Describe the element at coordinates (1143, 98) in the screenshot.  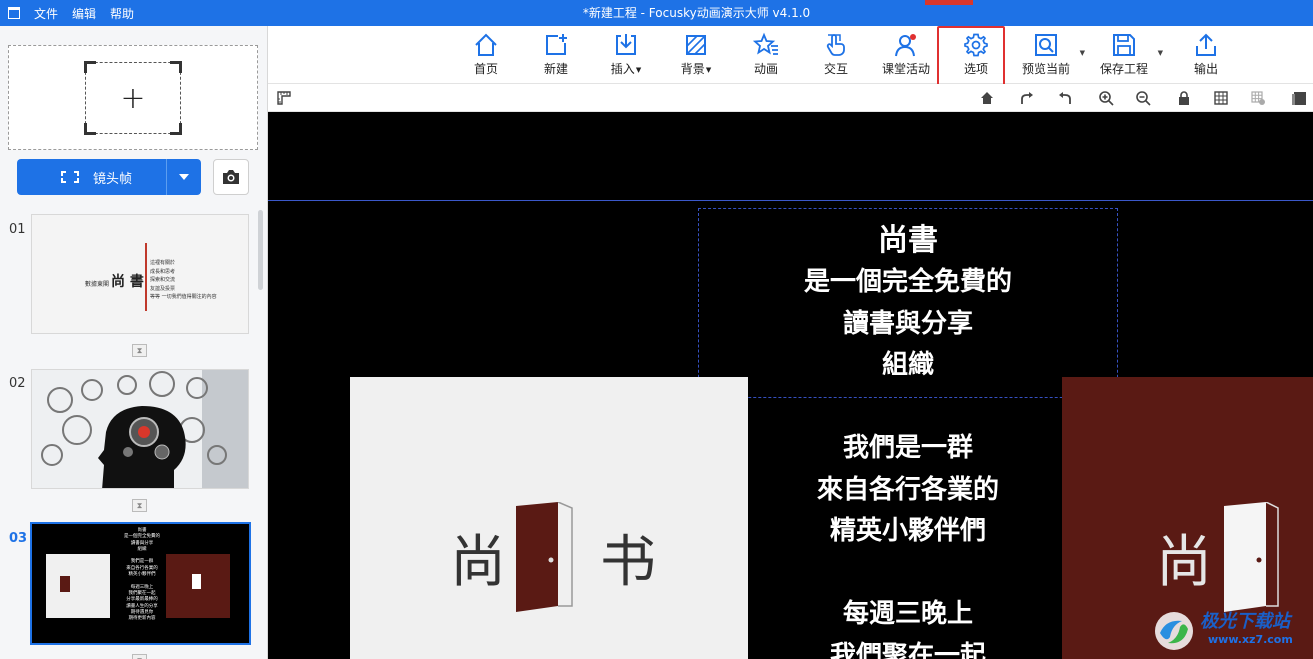
I see `zoom-out-icon` at that location.